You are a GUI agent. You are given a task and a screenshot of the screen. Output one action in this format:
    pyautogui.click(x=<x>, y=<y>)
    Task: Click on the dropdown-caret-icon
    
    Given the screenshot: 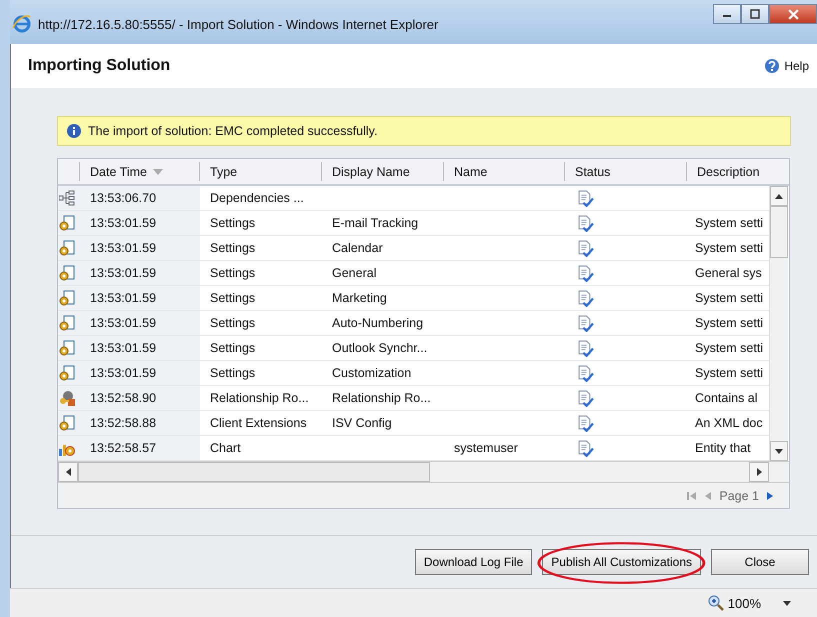 What is the action you would take?
    pyautogui.click(x=787, y=603)
    